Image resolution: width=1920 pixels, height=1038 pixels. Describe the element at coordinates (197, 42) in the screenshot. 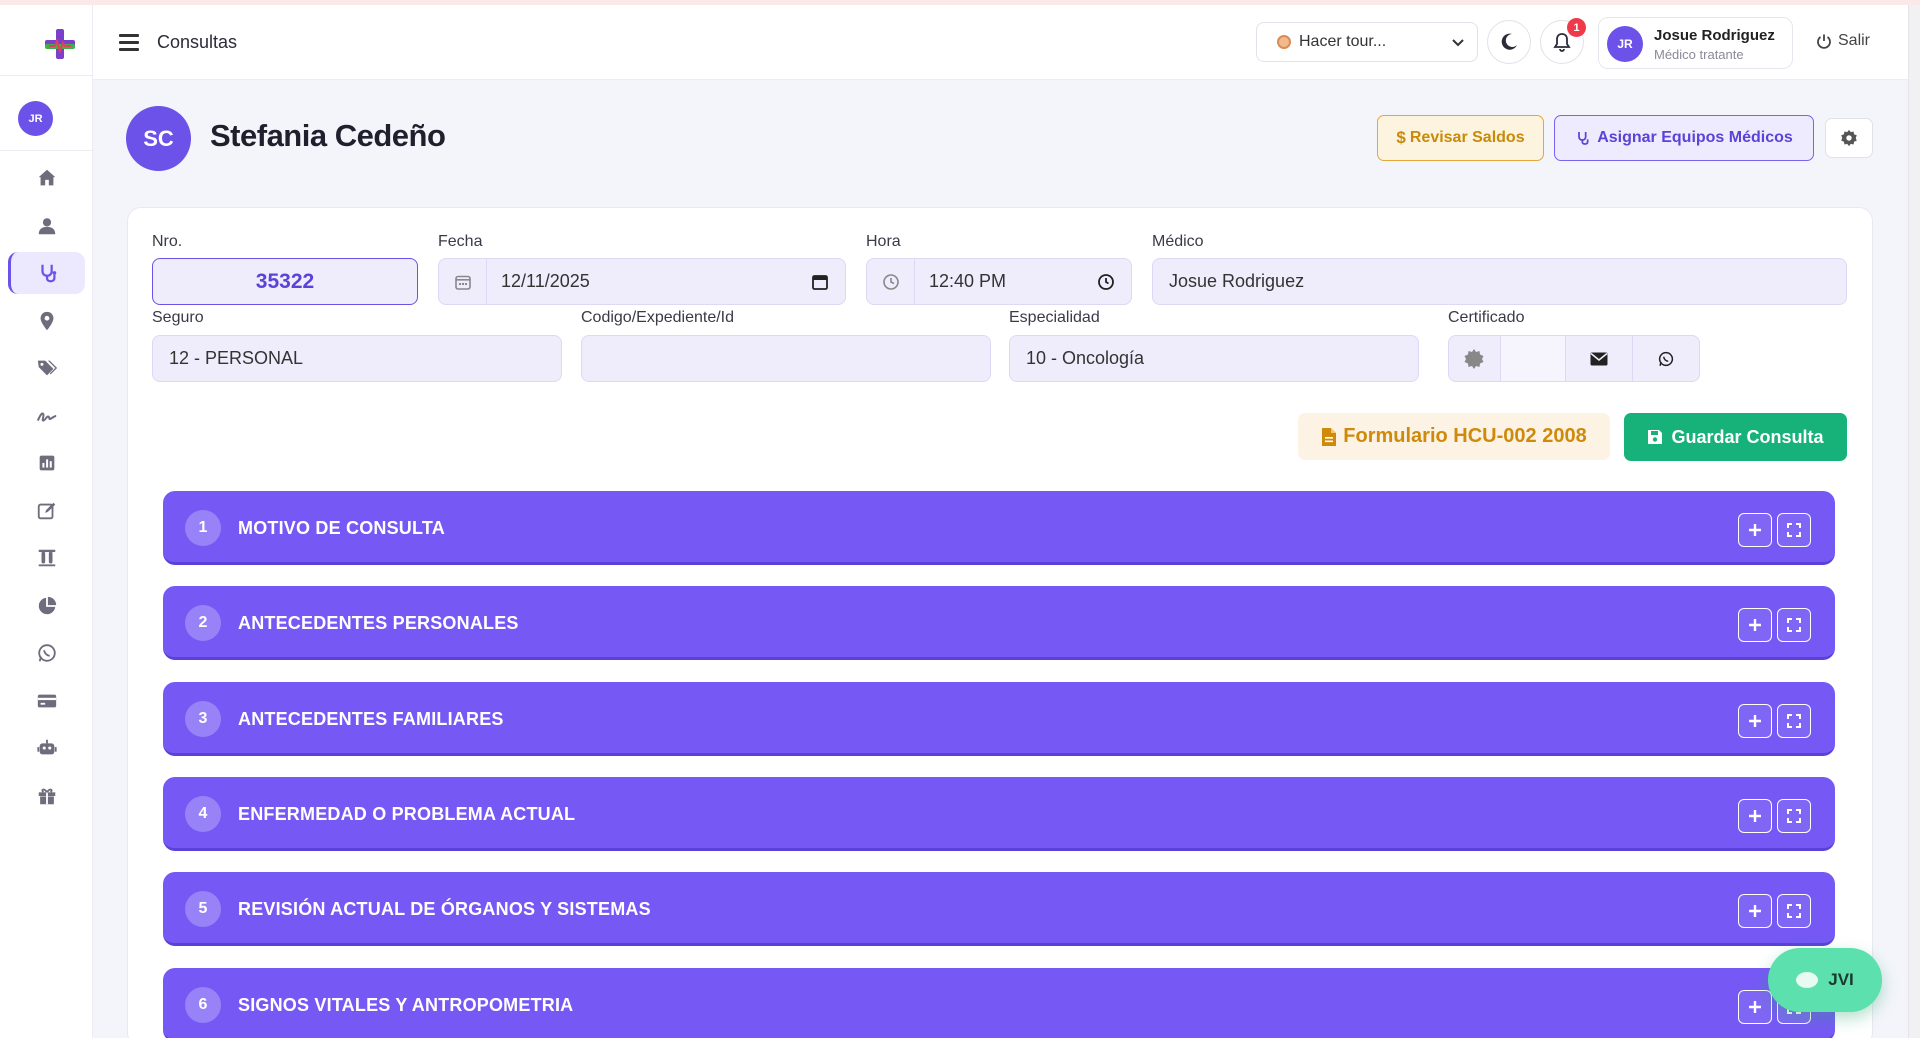

I see `page-title: Consultas` at that location.